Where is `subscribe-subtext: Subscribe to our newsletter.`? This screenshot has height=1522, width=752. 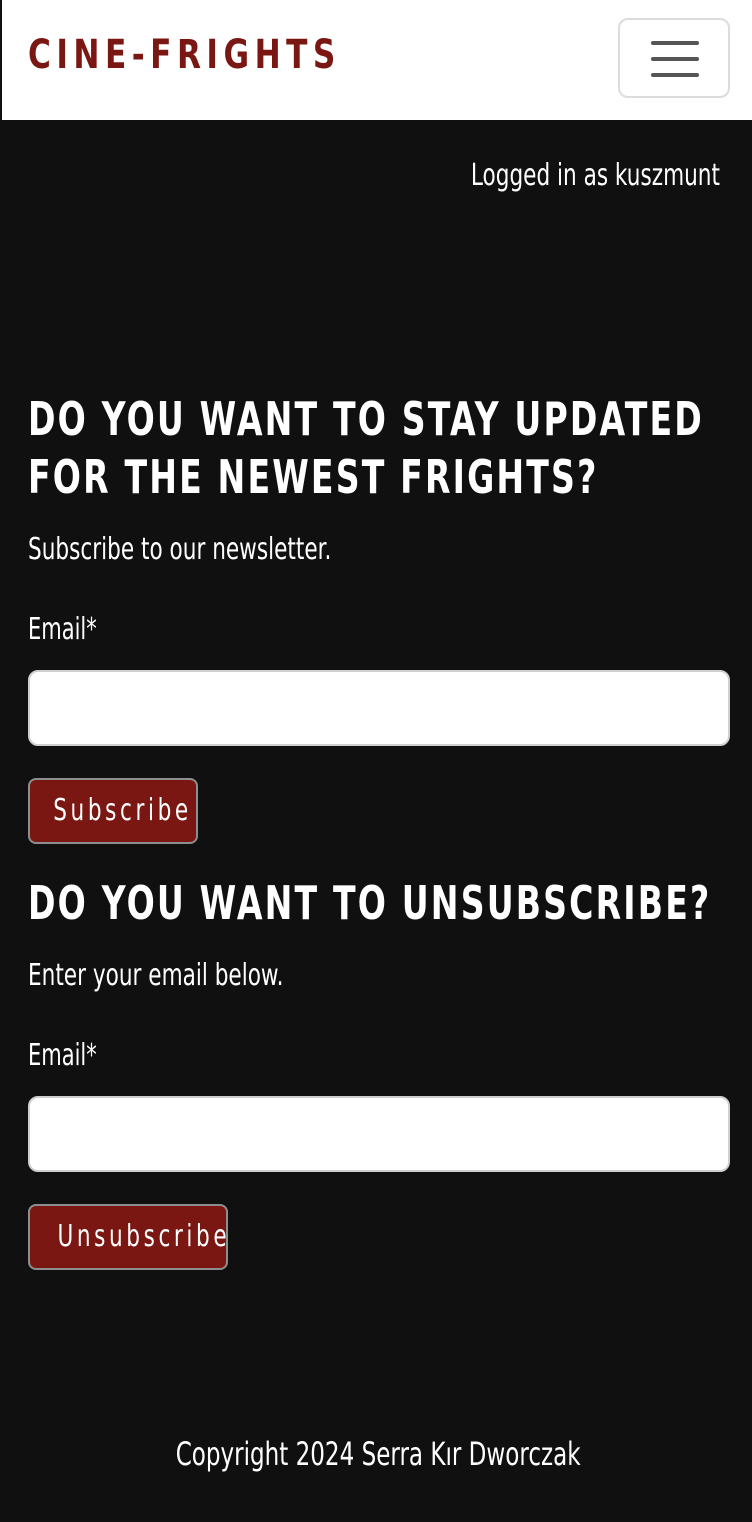 subscribe-subtext: Subscribe to our newsletter. is located at coordinates (180, 549).